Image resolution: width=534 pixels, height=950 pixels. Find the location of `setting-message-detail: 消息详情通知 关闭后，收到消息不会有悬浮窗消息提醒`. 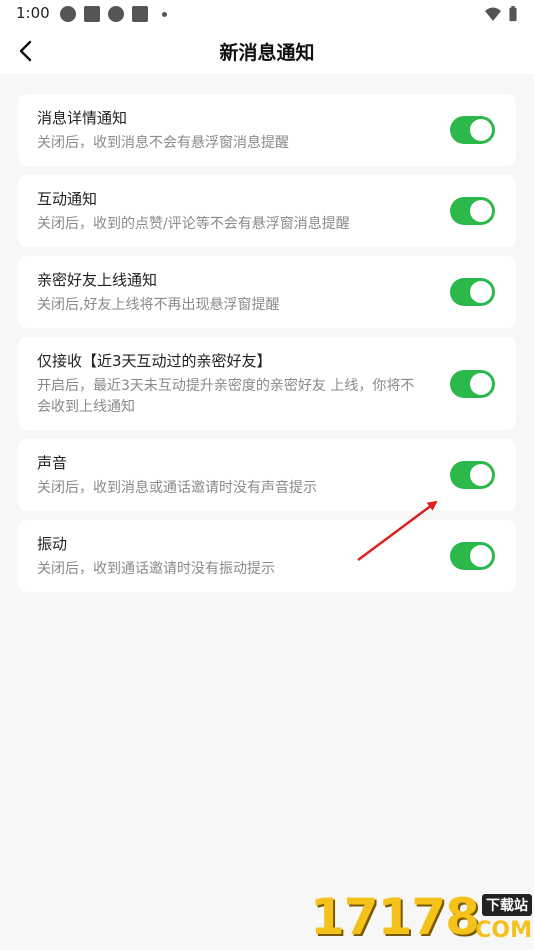

setting-message-detail: 消息详情通知 关闭后，收到消息不会有悬浮窗消息提醒 is located at coordinates (267, 130).